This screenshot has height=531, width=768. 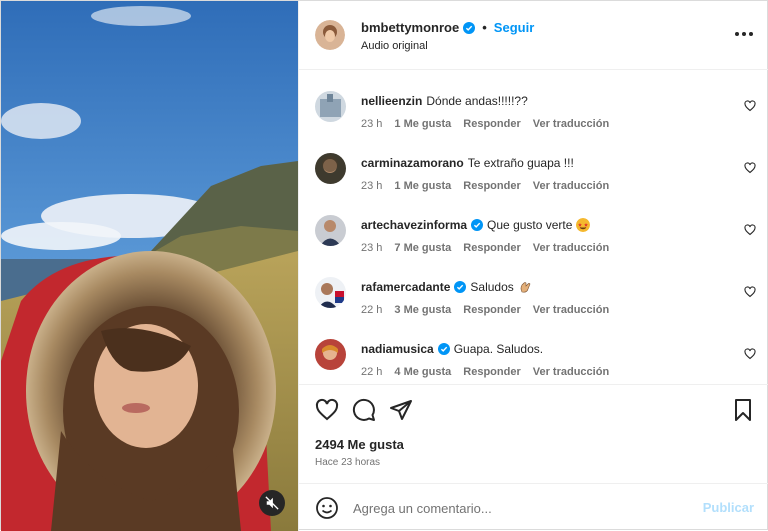 What do you see at coordinates (401, 410) in the screenshot?
I see `share-icon` at bounding box center [401, 410].